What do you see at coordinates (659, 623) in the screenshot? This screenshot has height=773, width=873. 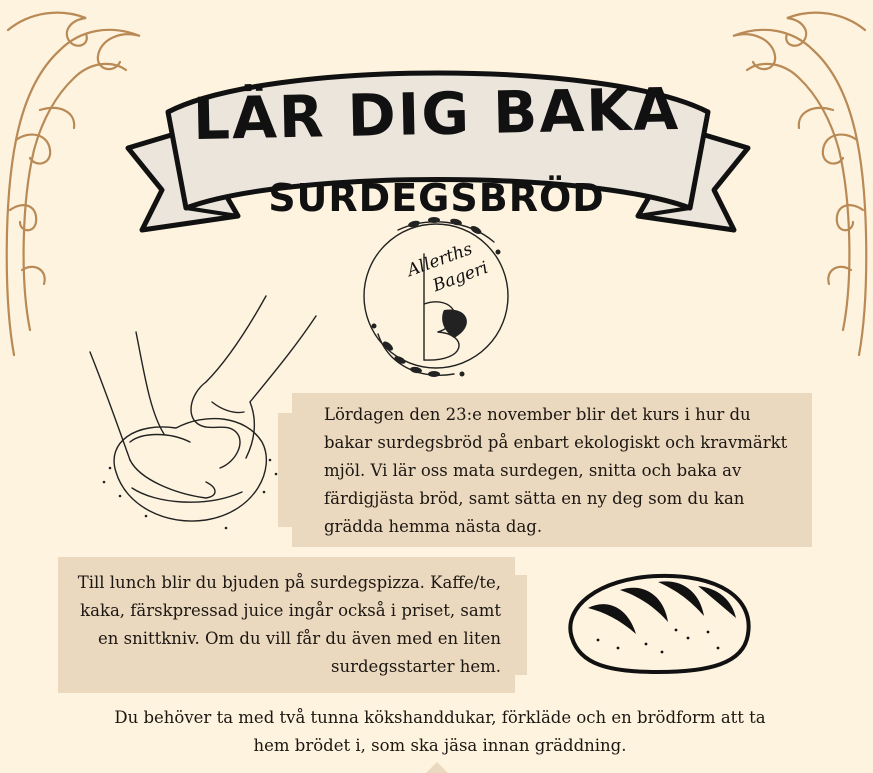 I see `bread-loaf-icon` at bounding box center [659, 623].